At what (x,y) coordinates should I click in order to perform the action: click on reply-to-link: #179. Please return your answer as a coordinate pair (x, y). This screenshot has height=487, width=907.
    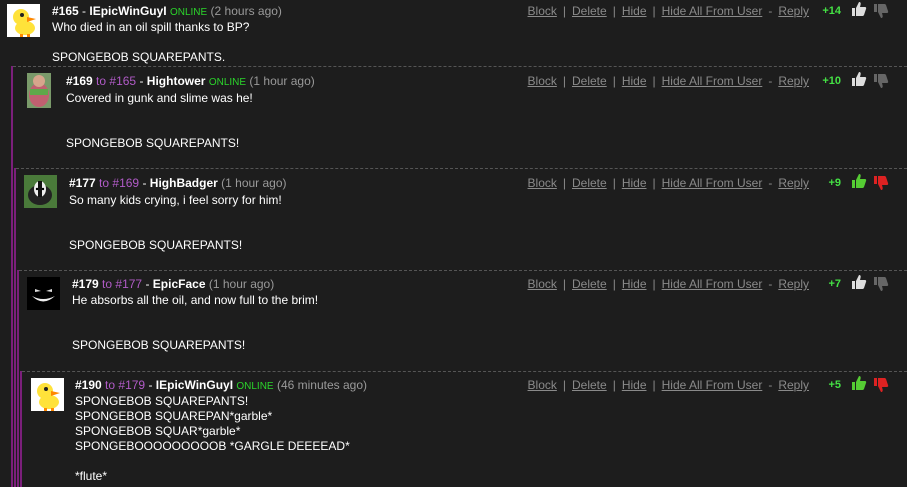
    Looking at the image, I should click on (131, 385).